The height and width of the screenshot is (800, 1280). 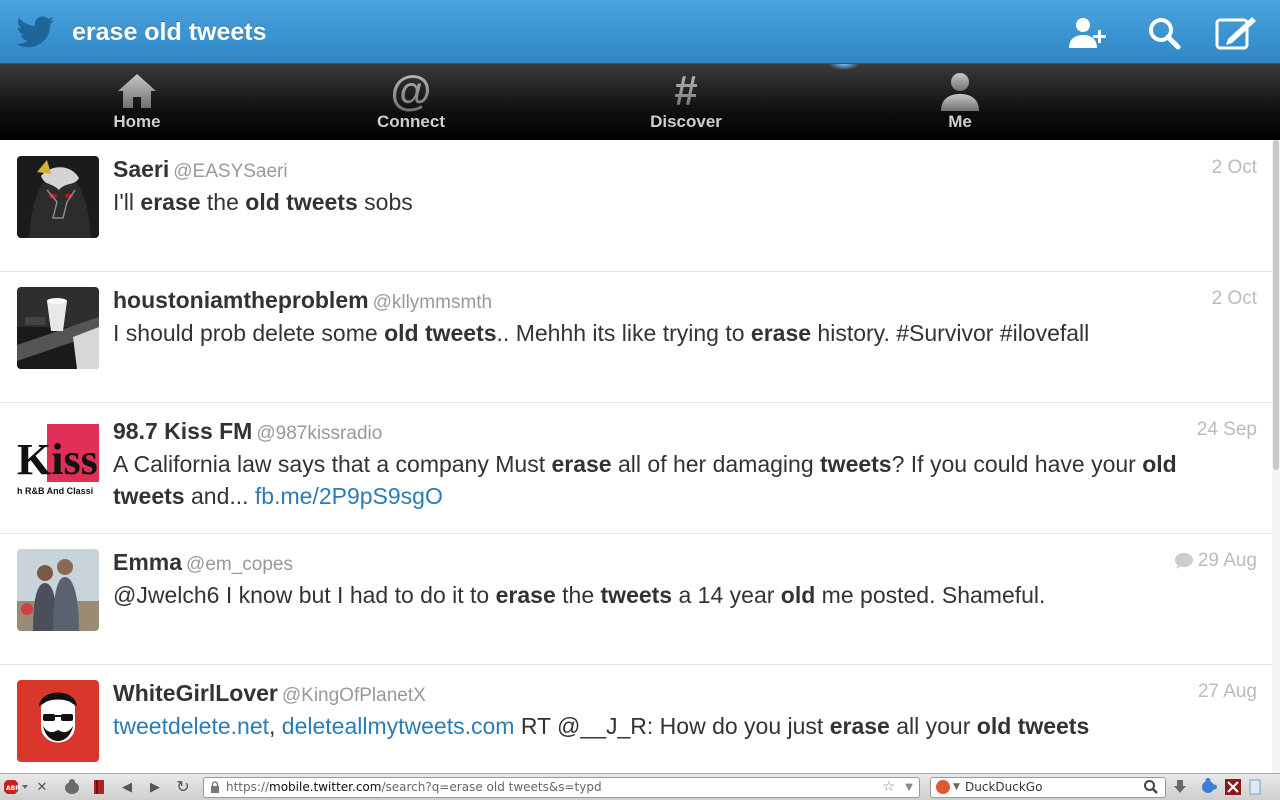 I want to click on tweet-timestamp: 29 Aug, so click(x=1215, y=561).